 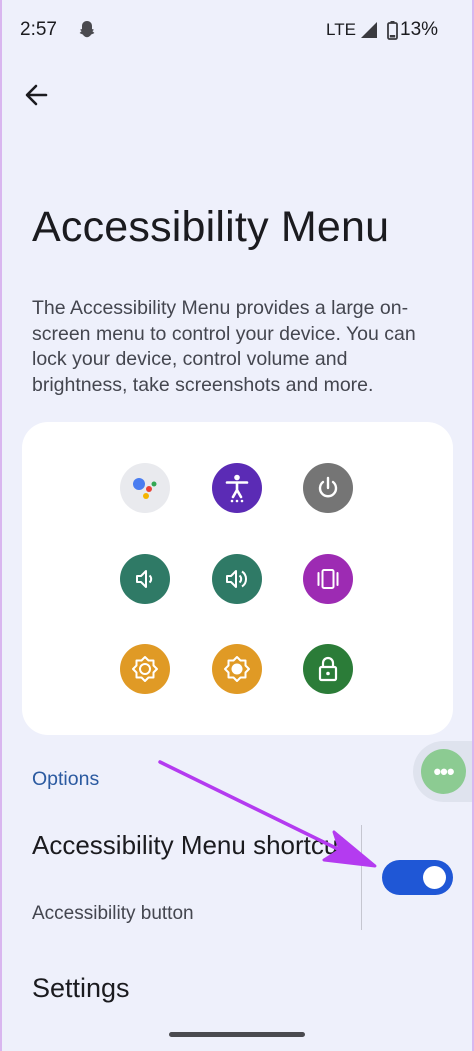 What do you see at coordinates (419, 29) in the screenshot?
I see `battery-percent: 13%` at bounding box center [419, 29].